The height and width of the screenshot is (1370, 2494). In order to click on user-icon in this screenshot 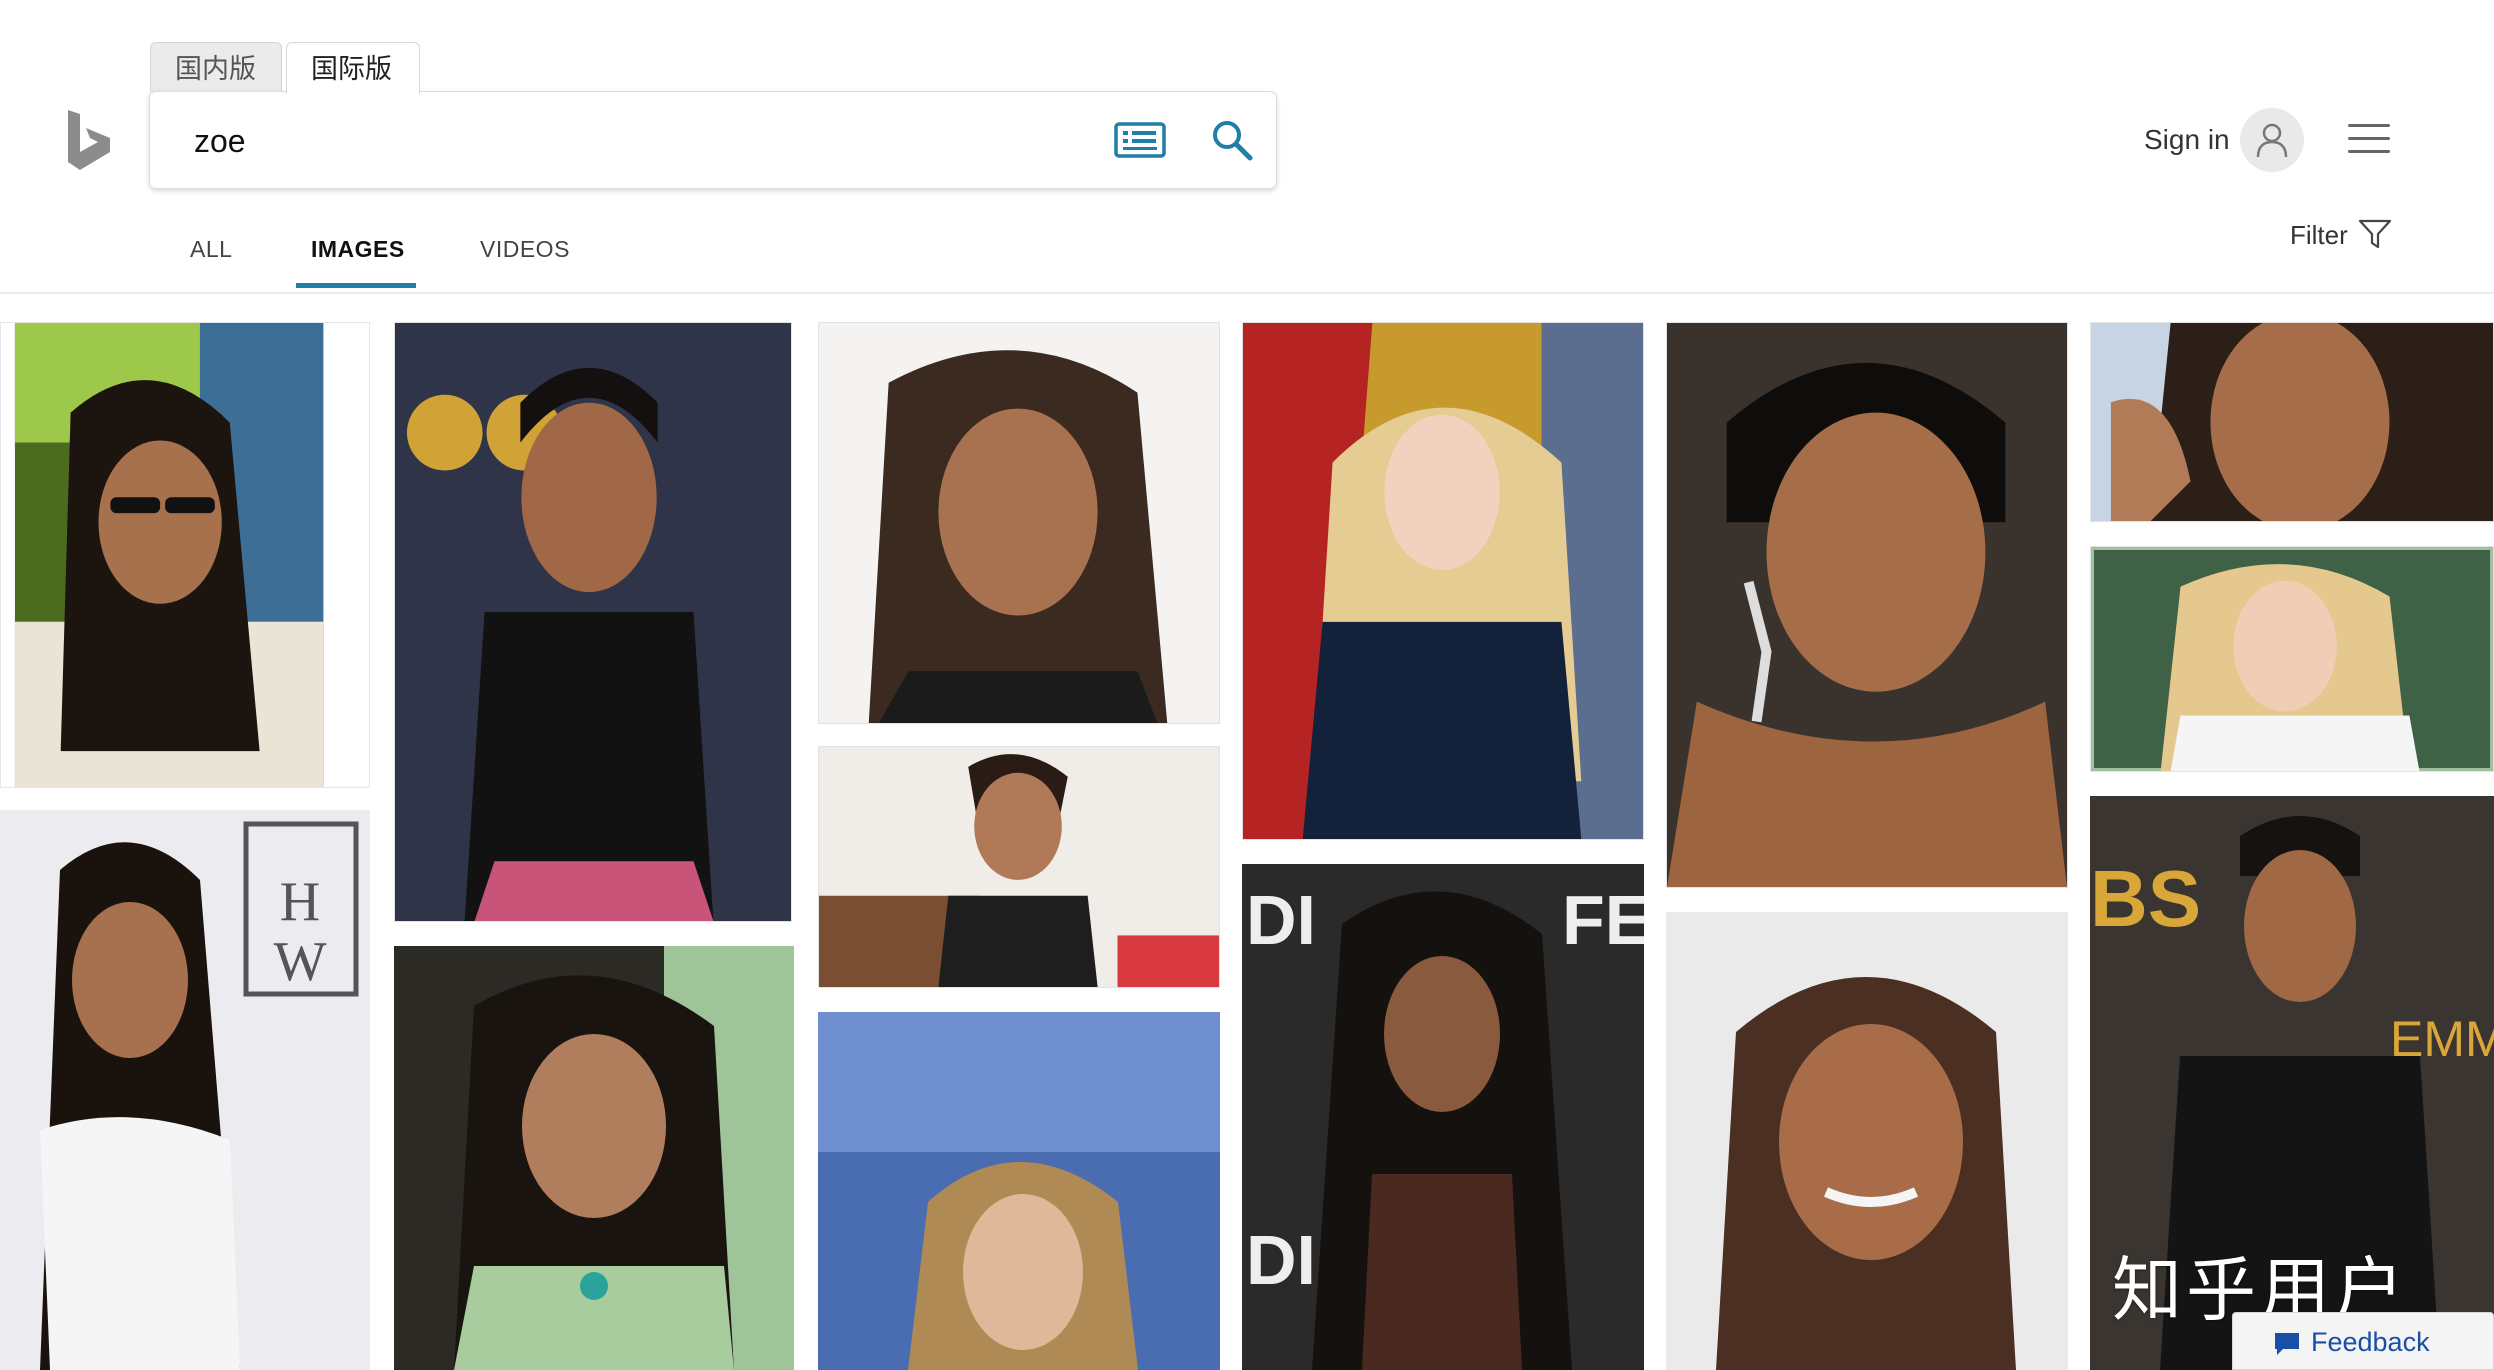, I will do `click(2272, 140)`.